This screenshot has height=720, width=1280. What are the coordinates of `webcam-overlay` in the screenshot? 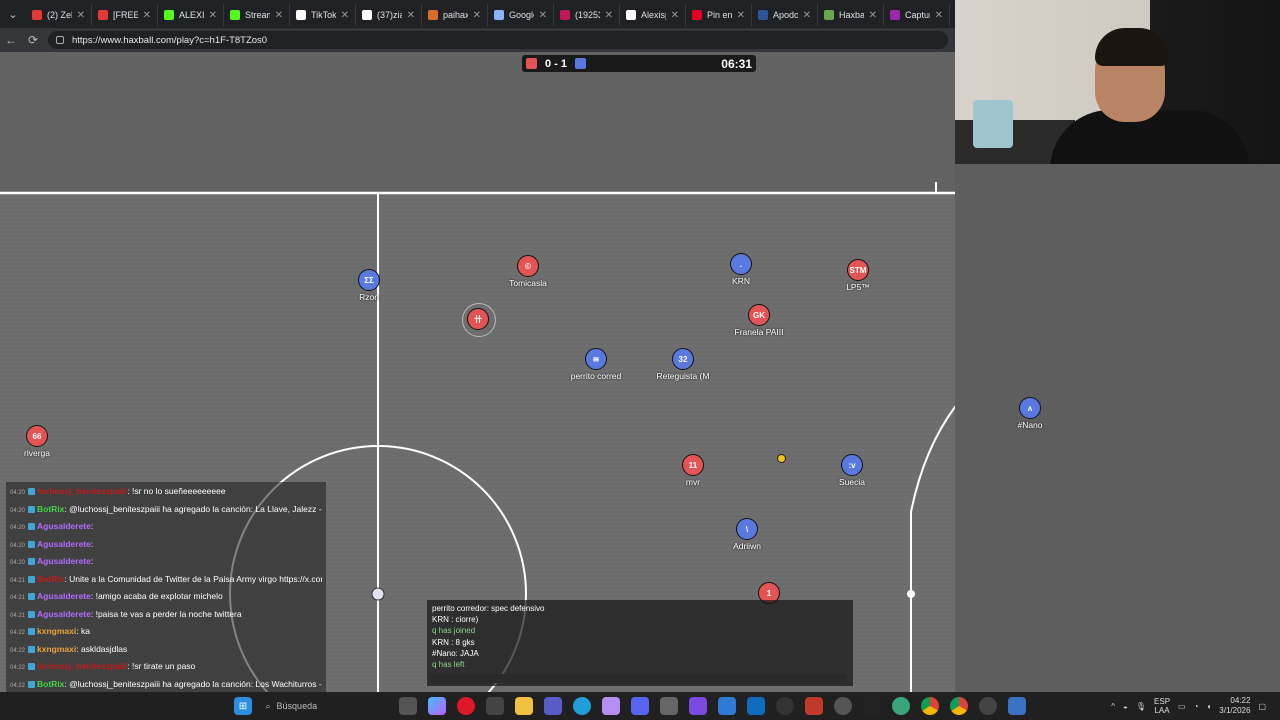 It's located at (1117, 82).